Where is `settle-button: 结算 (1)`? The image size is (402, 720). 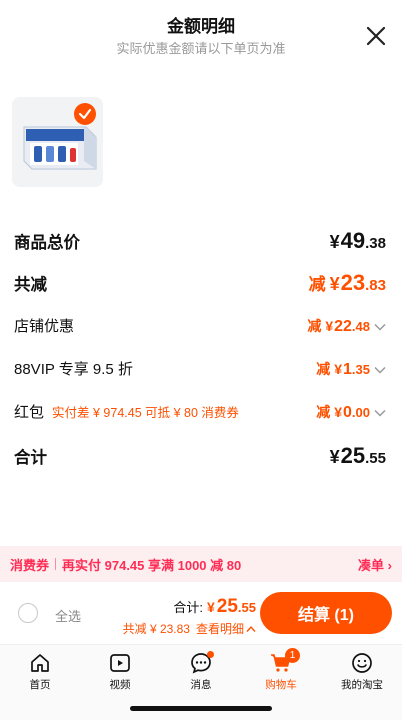 settle-button: 结算 (1) is located at coordinates (326, 613).